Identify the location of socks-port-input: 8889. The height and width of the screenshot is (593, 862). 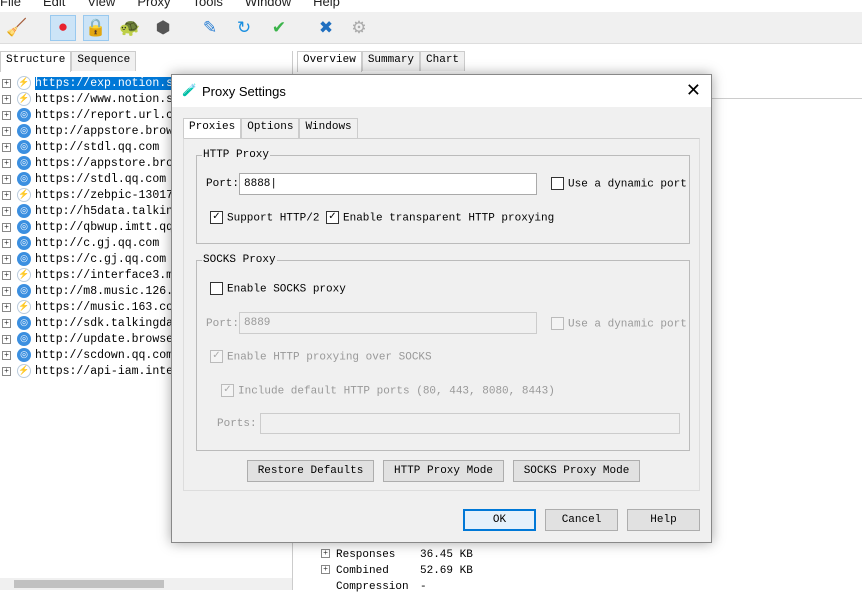
(388, 323).